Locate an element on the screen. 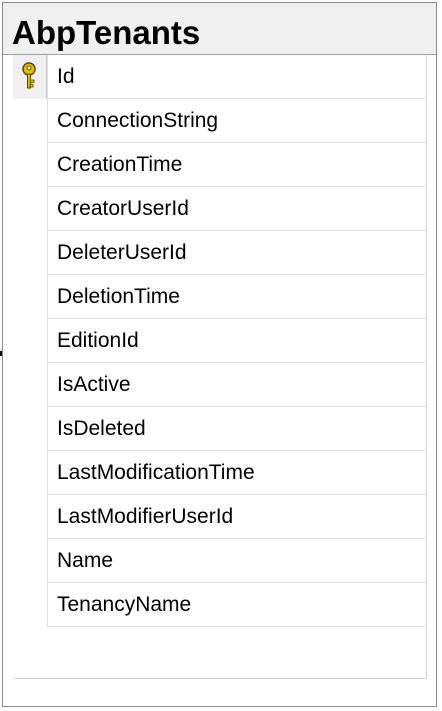 The image size is (442, 711). column-name: Id is located at coordinates (66, 76).